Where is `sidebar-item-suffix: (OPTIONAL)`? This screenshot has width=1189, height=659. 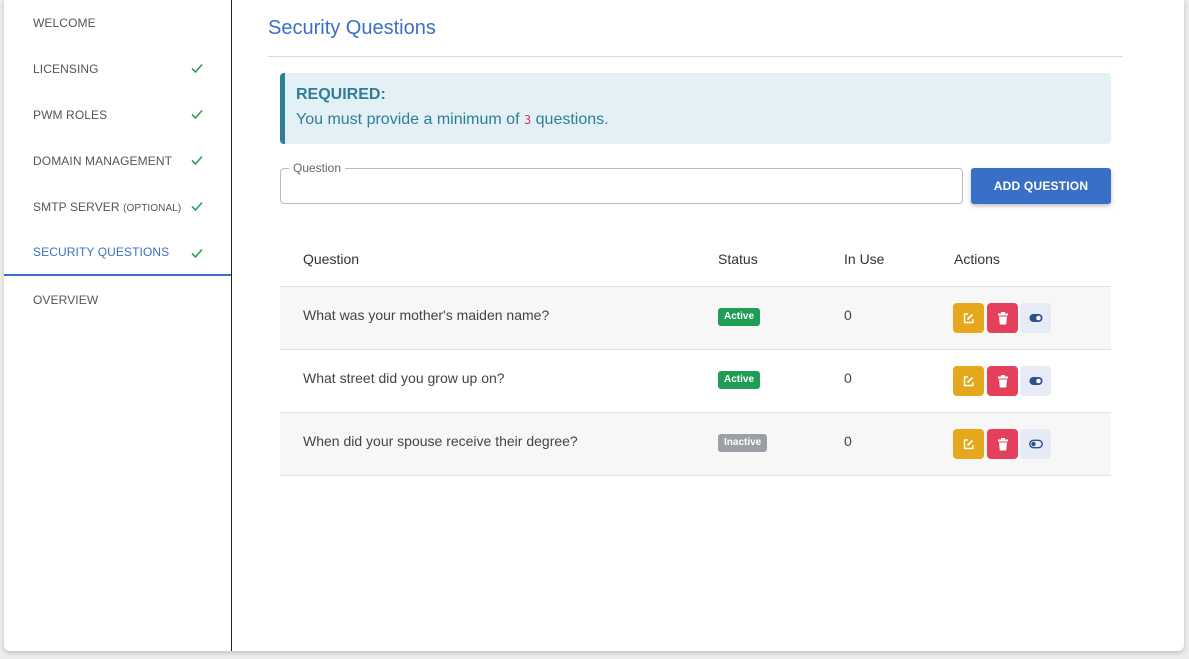
sidebar-item-suffix: (OPTIONAL) is located at coordinates (152, 208).